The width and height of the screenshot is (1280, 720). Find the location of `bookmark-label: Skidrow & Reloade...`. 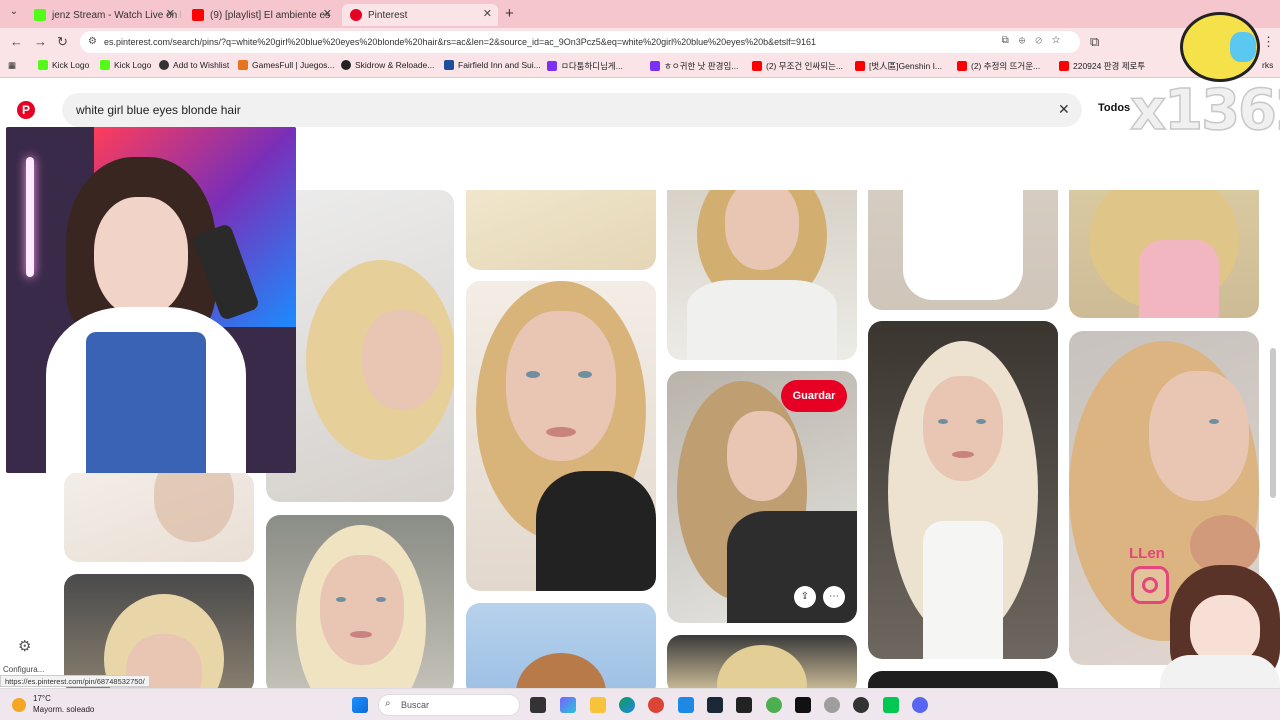

bookmark-label: Skidrow & Reloade... is located at coordinates (395, 65).